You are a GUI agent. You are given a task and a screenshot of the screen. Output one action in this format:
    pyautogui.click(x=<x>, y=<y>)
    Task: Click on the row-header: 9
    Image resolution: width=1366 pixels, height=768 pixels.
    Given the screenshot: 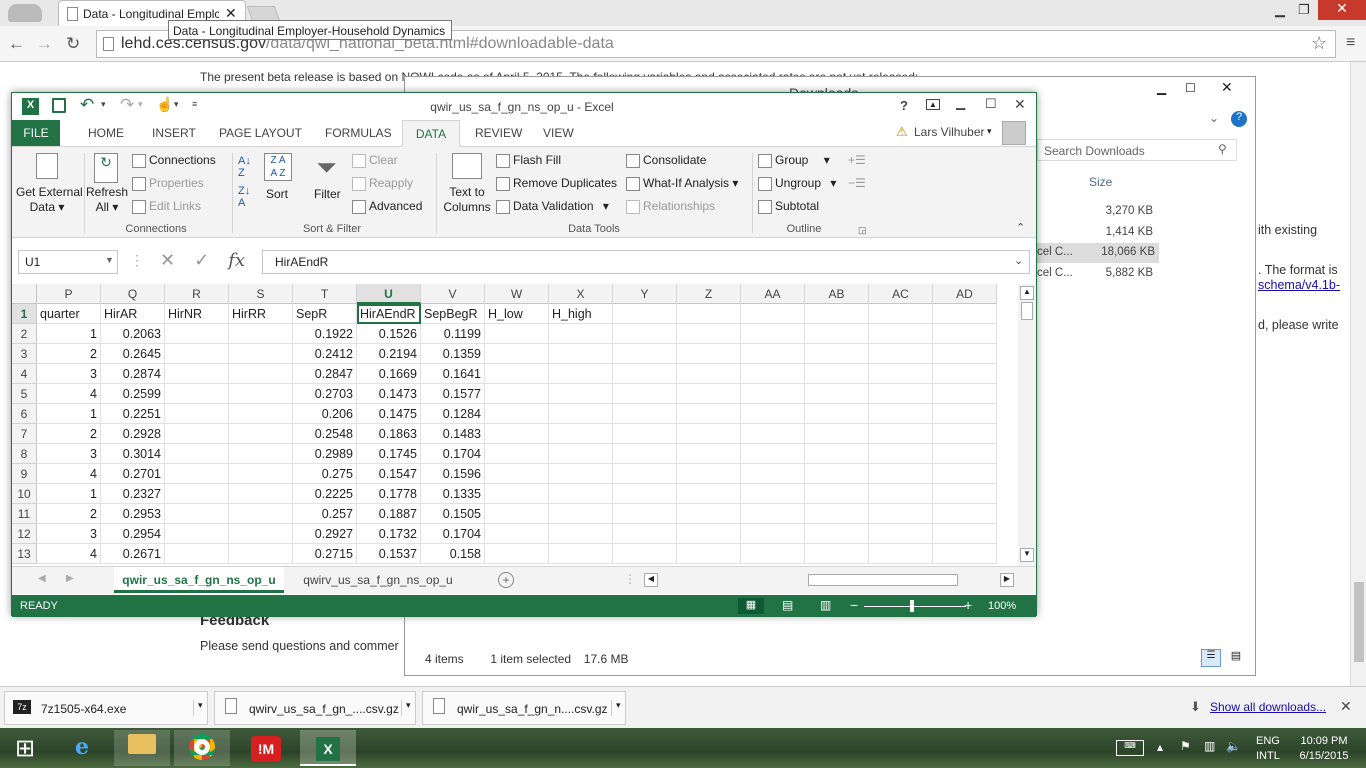 What is the action you would take?
    pyautogui.click(x=24, y=474)
    